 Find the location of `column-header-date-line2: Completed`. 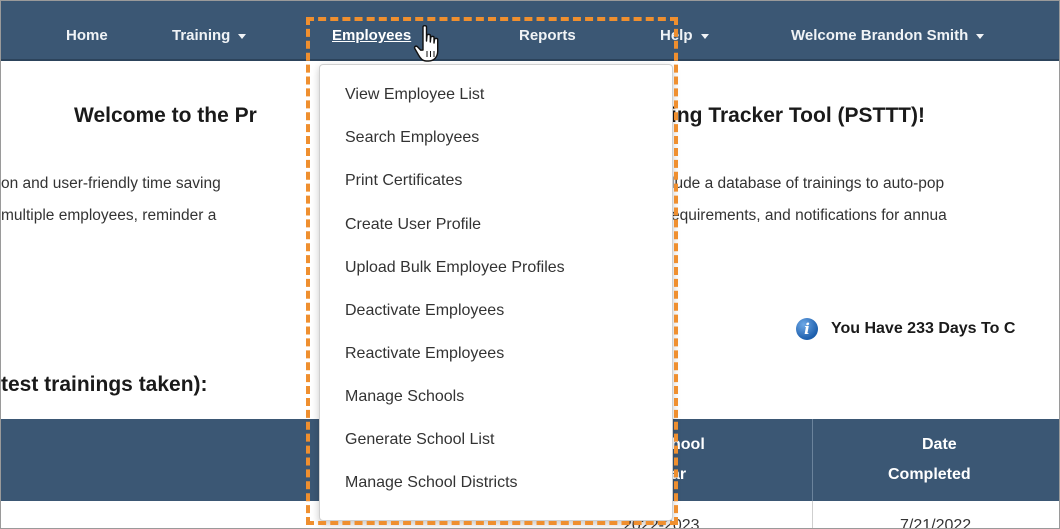

column-header-date-line2: Completed is located at coordinates (929, 475).